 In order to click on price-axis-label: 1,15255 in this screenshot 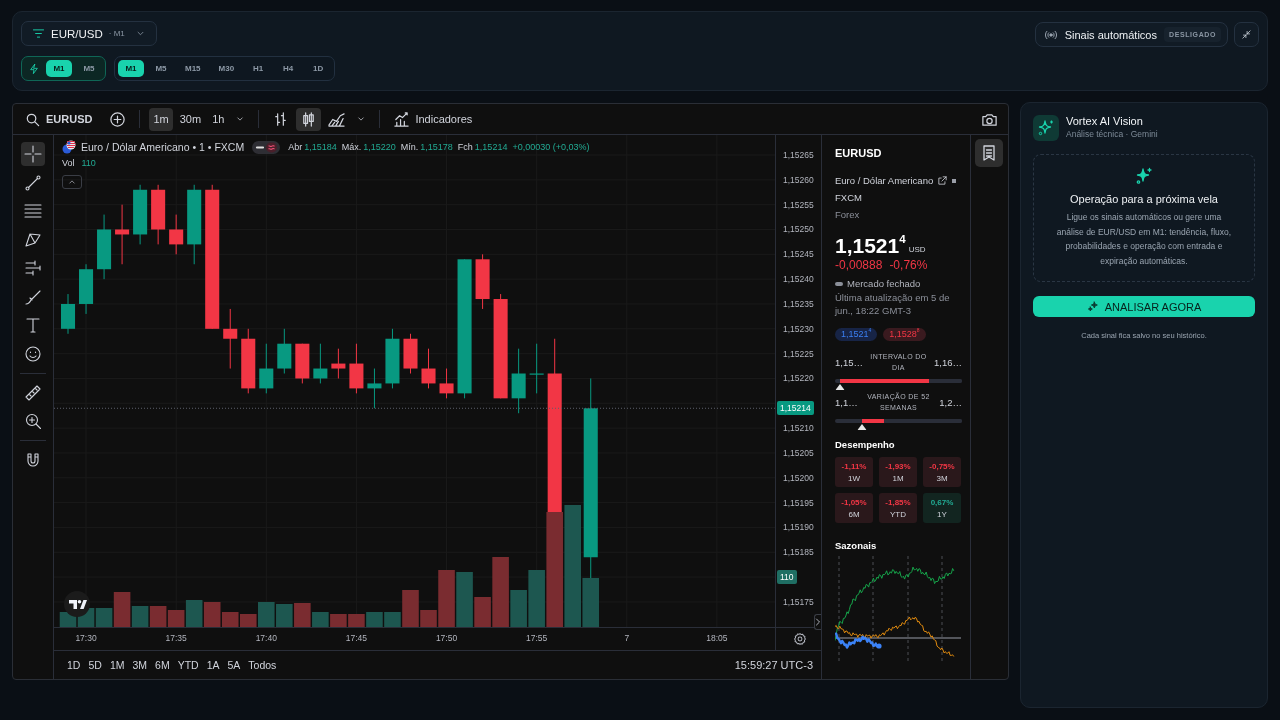, I will do `click(798, 204)`.